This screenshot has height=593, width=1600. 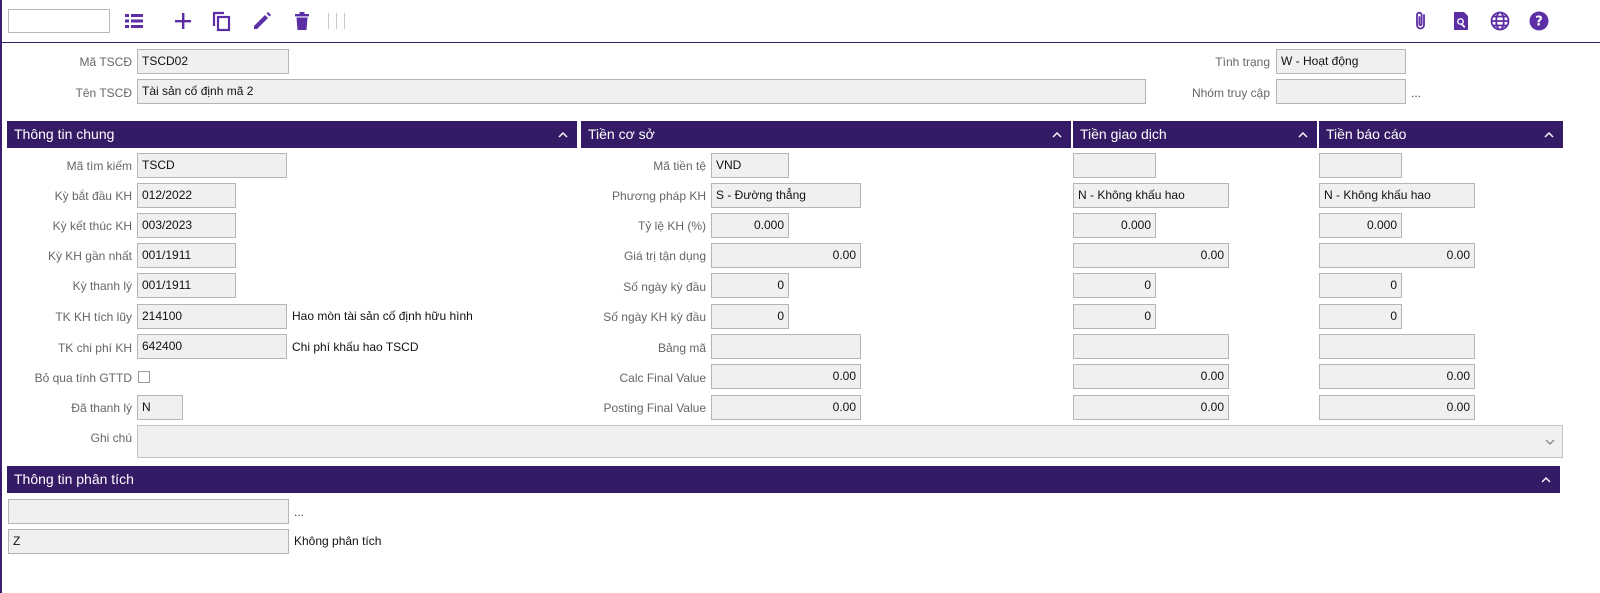 I want to click on base-rate-field: 0.000, so click(x=750, y=225).